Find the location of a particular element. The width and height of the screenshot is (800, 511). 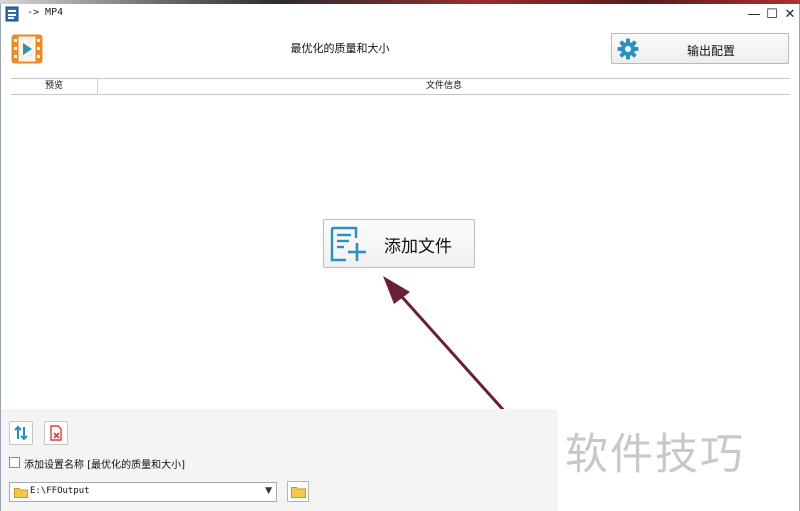

add-file-button: 添加文件 is located at coordinates (399, 243).